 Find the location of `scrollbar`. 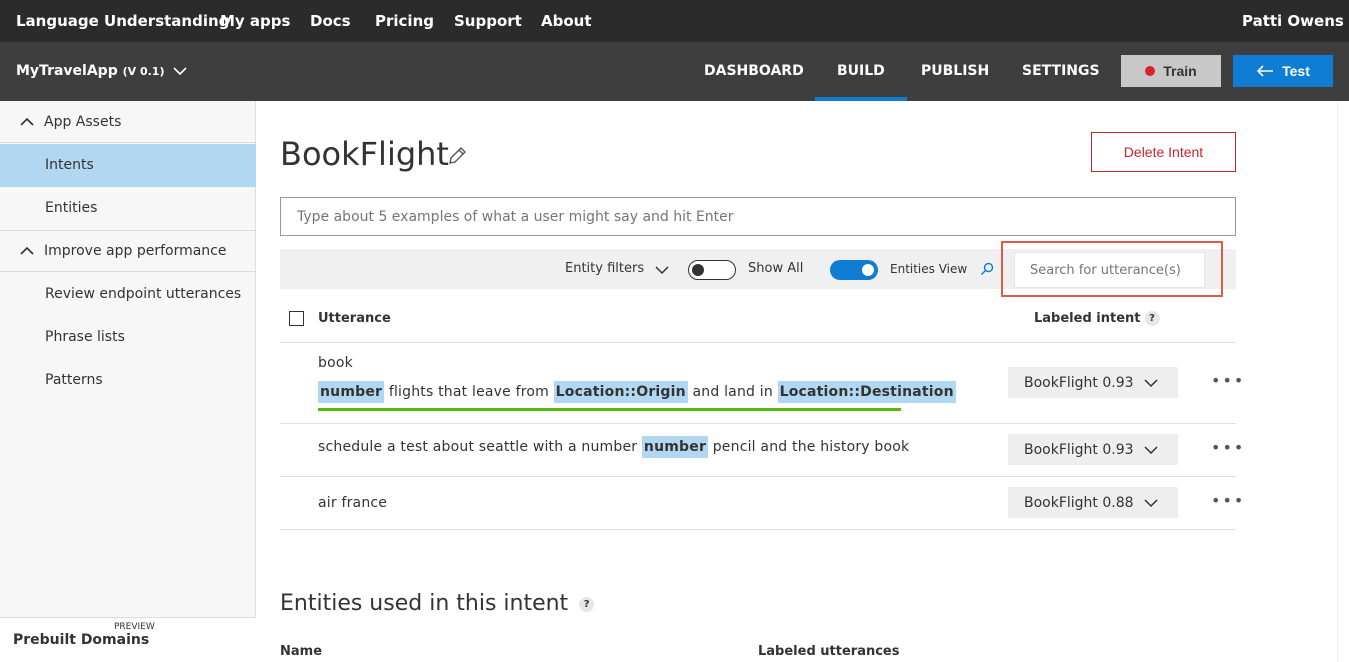

scrollbar is located at coordinates (1343, 381).